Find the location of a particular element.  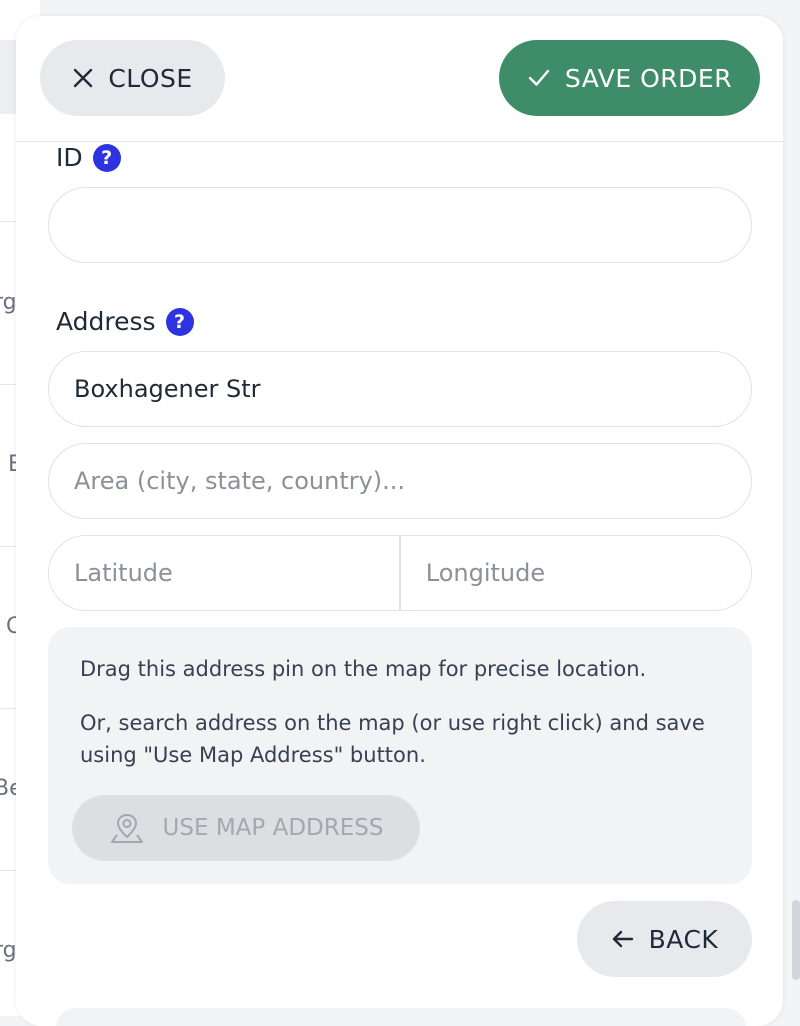

address-field-label: Address ? is located at coordinates (125, 321).